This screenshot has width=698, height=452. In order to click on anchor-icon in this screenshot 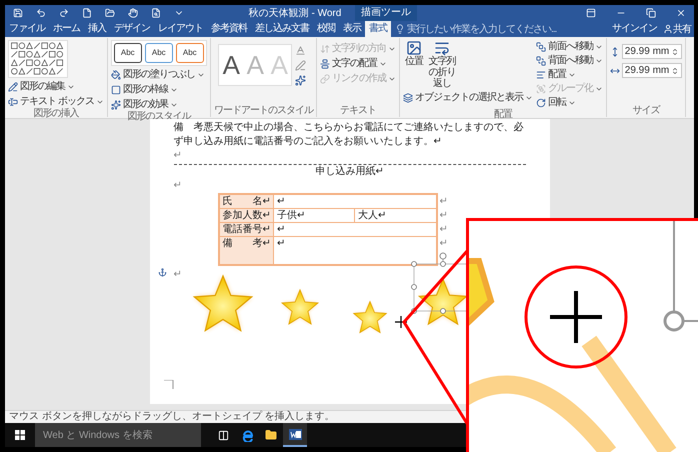, I will do `click(162, 272)`.